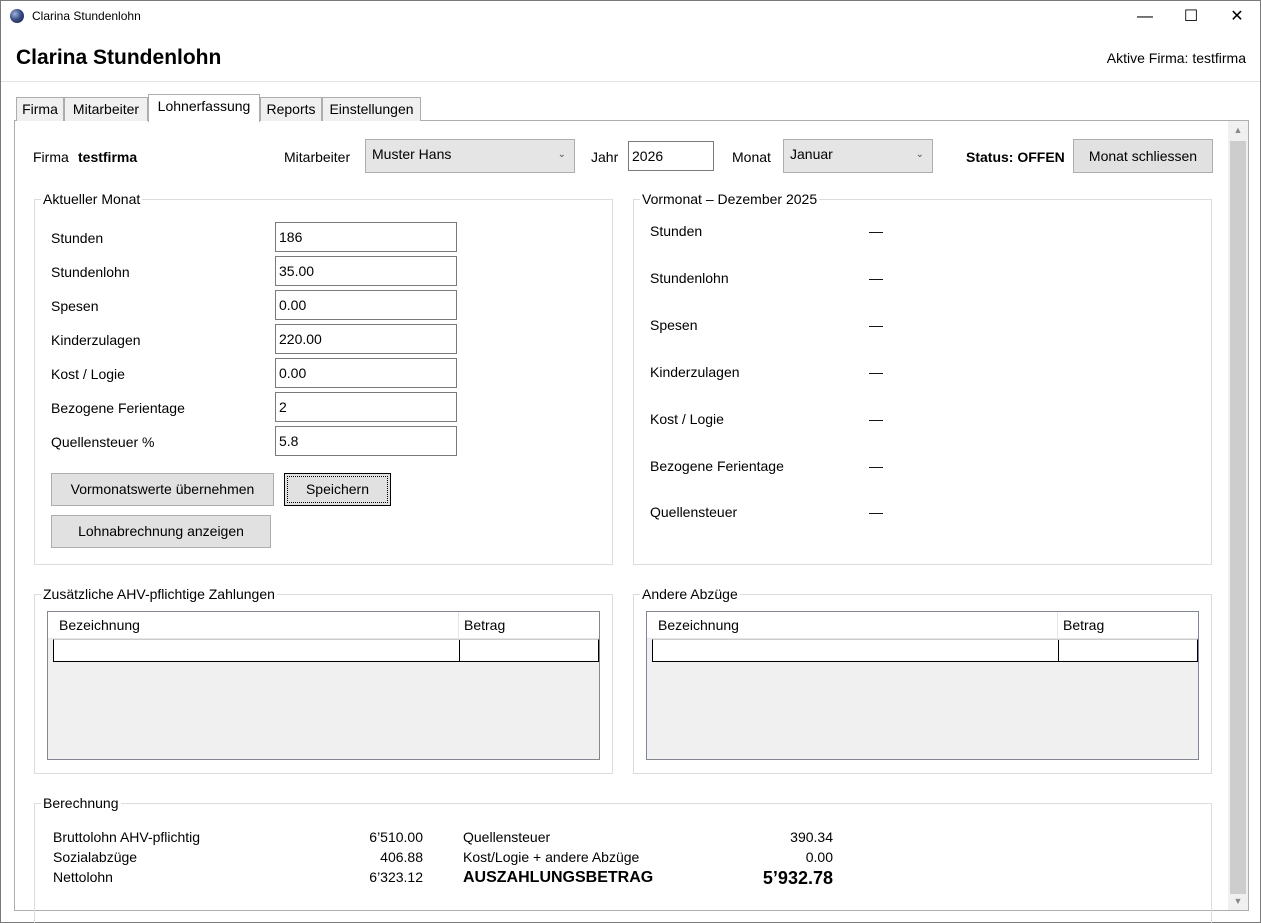 The image size is (1261, 923). I want to click on ferientage-input: 2, so click(366, 407).